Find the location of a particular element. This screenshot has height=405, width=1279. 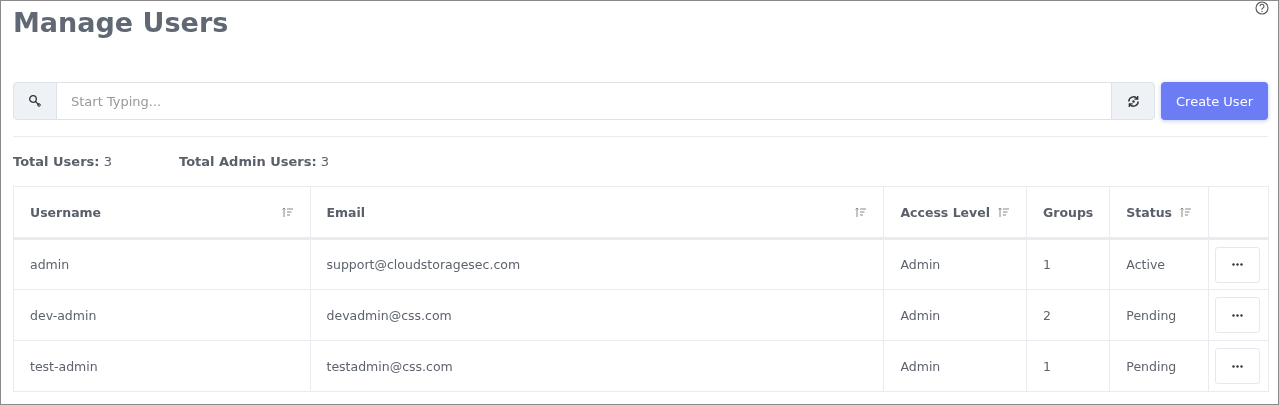

table-cell: support@cloudstoragesec.com is located at coordinates (597, 264).